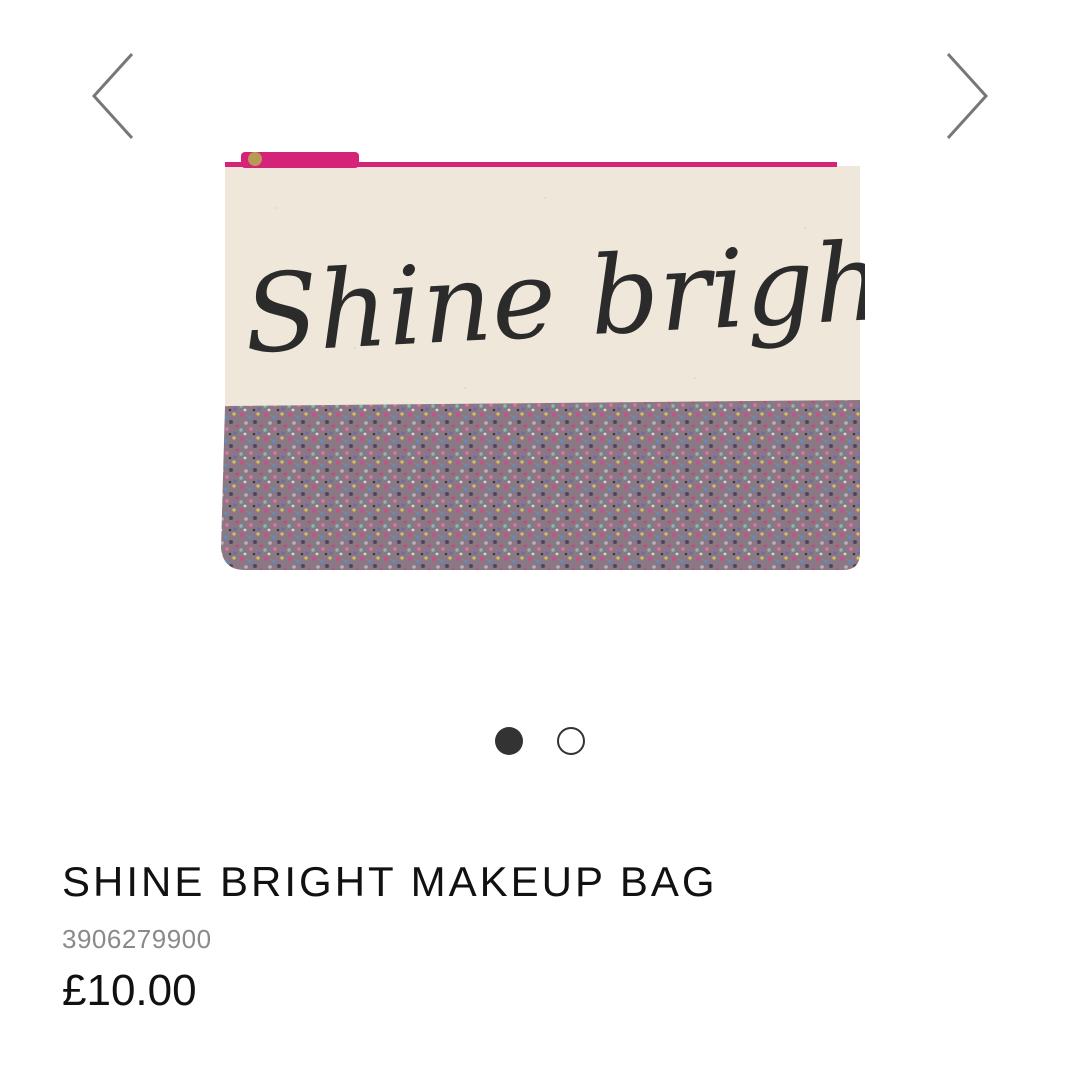  Describe the element at coordinates (112, 96) in the screenshot. I see `chevron-left-icon` at that location.